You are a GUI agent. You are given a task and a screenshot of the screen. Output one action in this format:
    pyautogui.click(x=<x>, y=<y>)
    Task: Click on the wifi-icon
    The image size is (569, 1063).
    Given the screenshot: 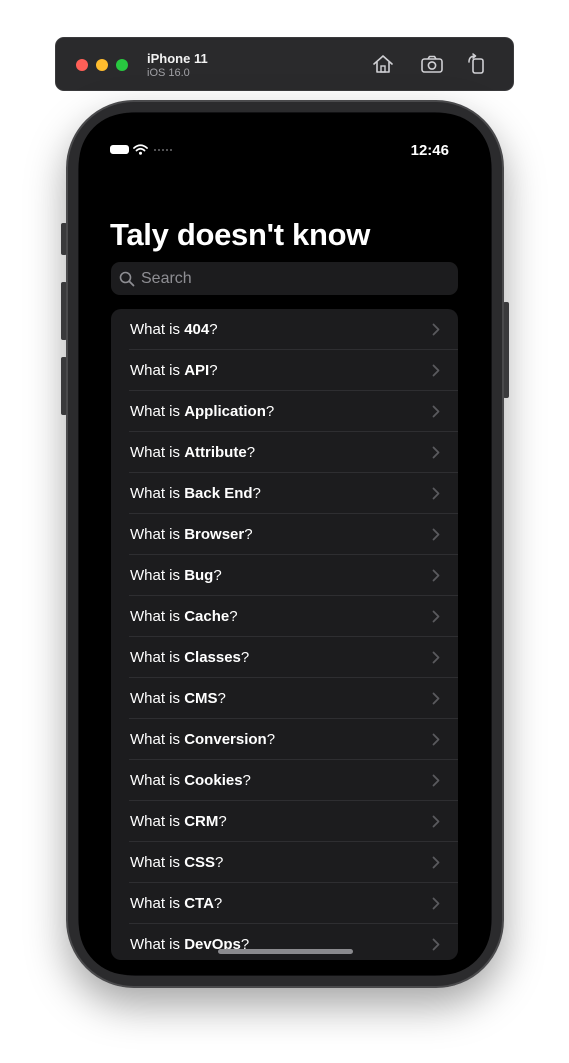 What is the action you would take?
    pyautogui.click(x=140, y=149)
    